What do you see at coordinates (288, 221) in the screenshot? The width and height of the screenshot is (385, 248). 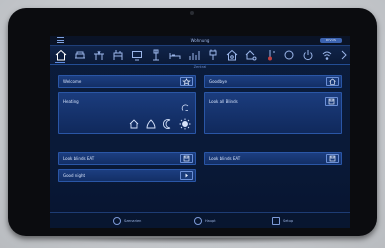 I see `nav-label: Setup` at bounding box center [288, 221].